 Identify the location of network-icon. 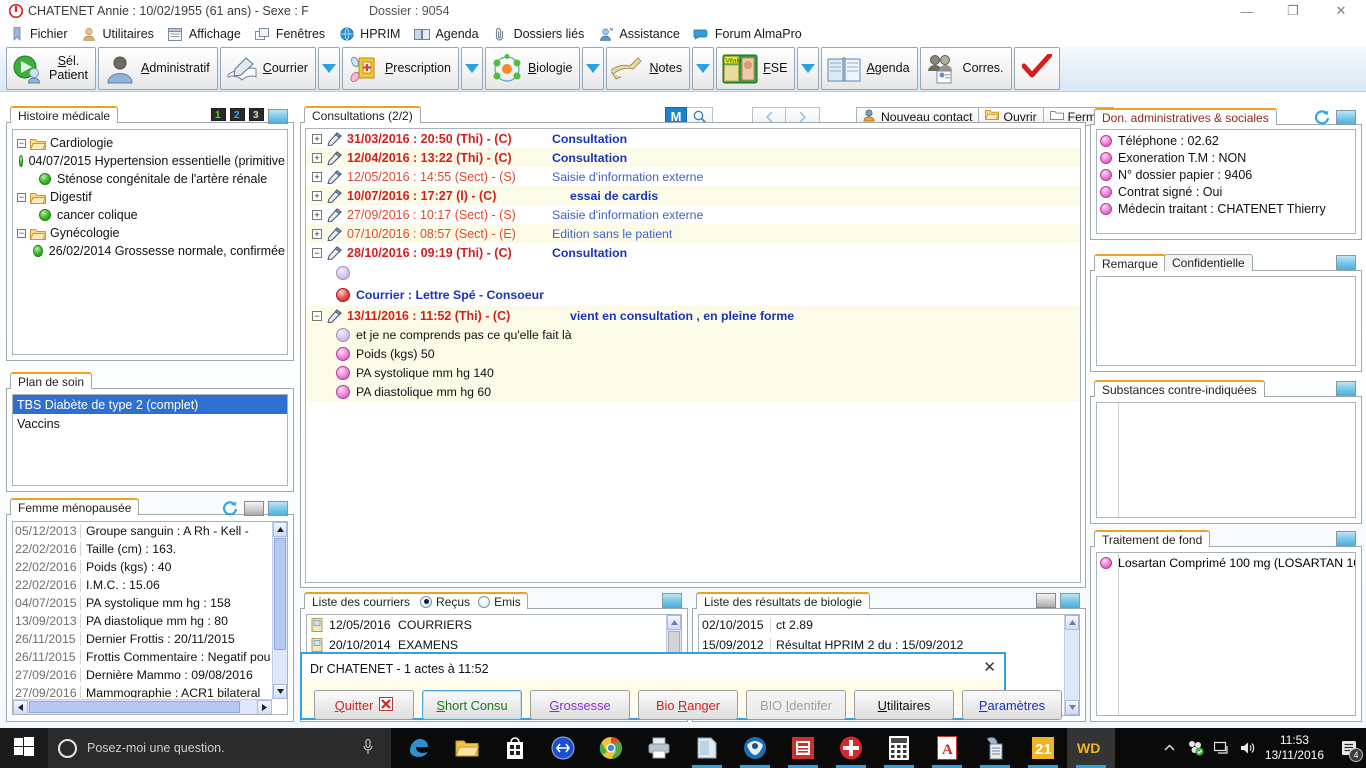
(1222, 748).